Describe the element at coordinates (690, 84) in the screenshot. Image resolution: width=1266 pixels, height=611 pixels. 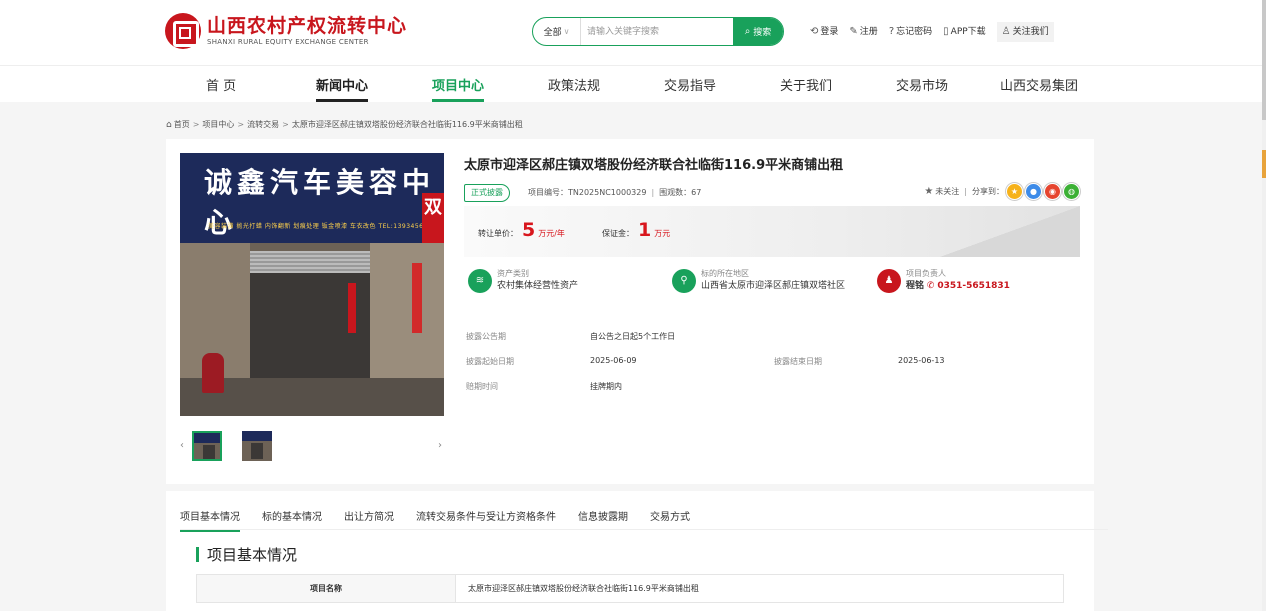
I see `nav-item-guide: 交易指导` at that location.